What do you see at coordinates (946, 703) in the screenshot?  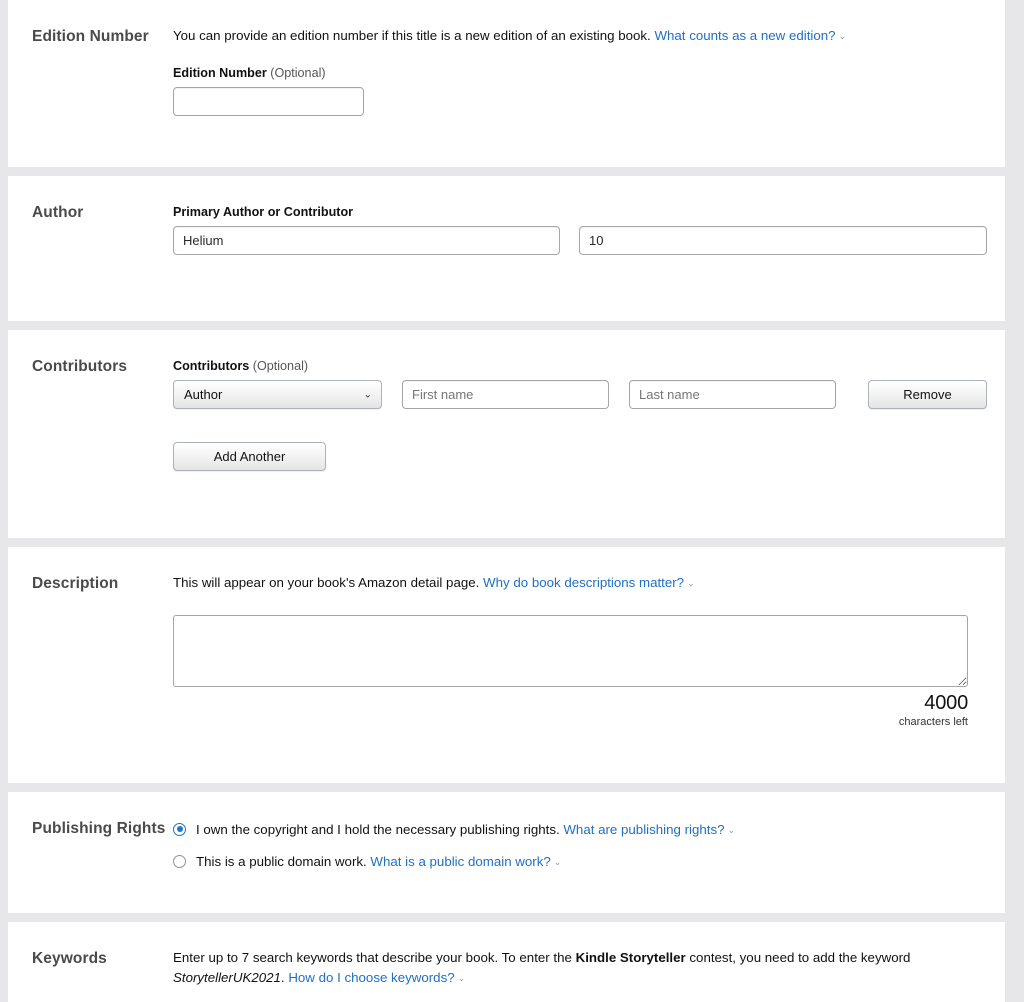 I see `characters-left-number: 4000` at bounding box center [946, 703].